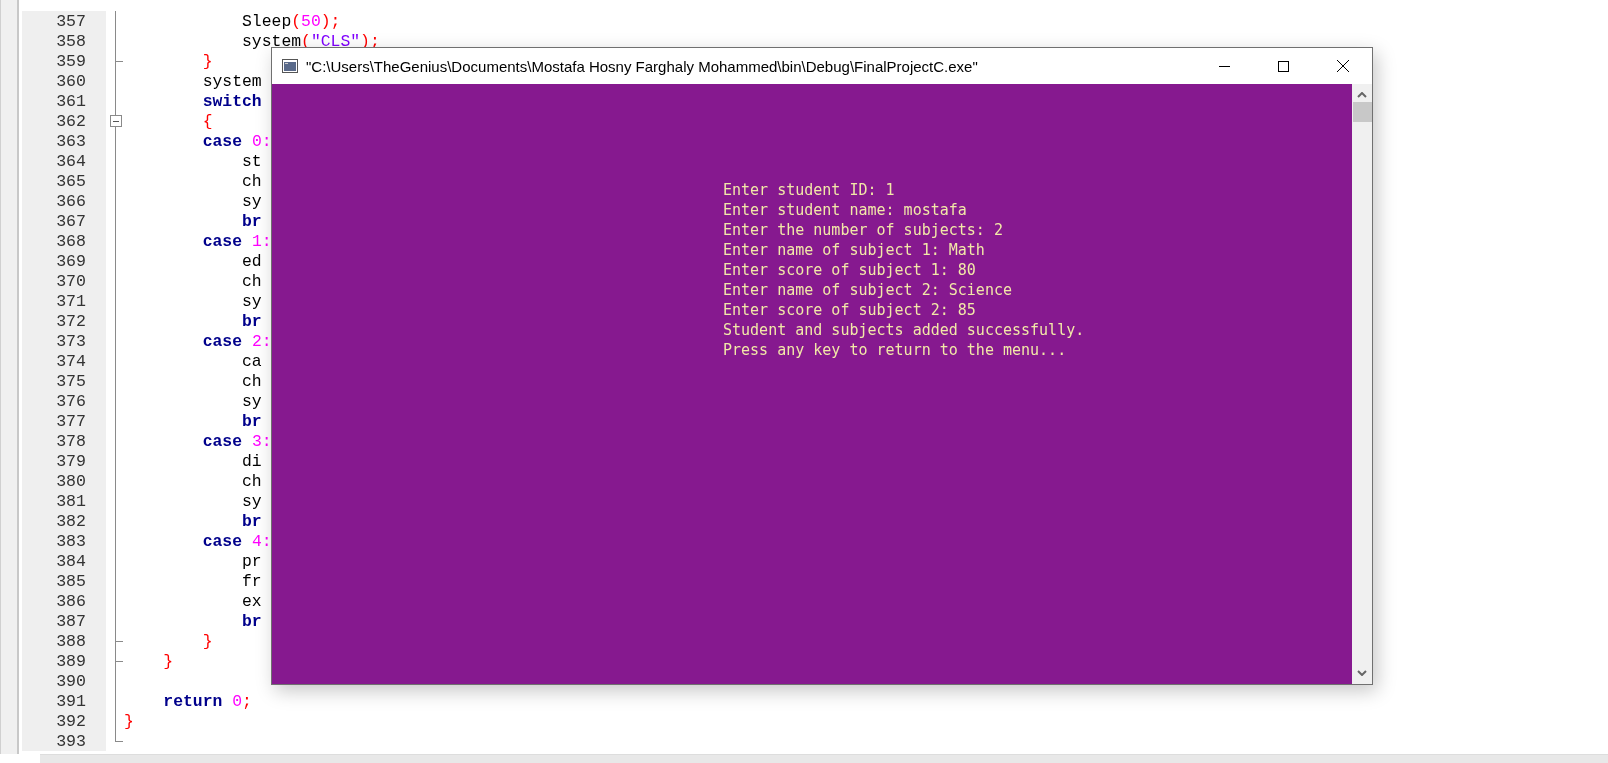 This screenshot has height=763, width=1608. What do you see at coordinates (64, 381) in the screenshot?
I see `line-number: 375` at bounding box center [64, 381].